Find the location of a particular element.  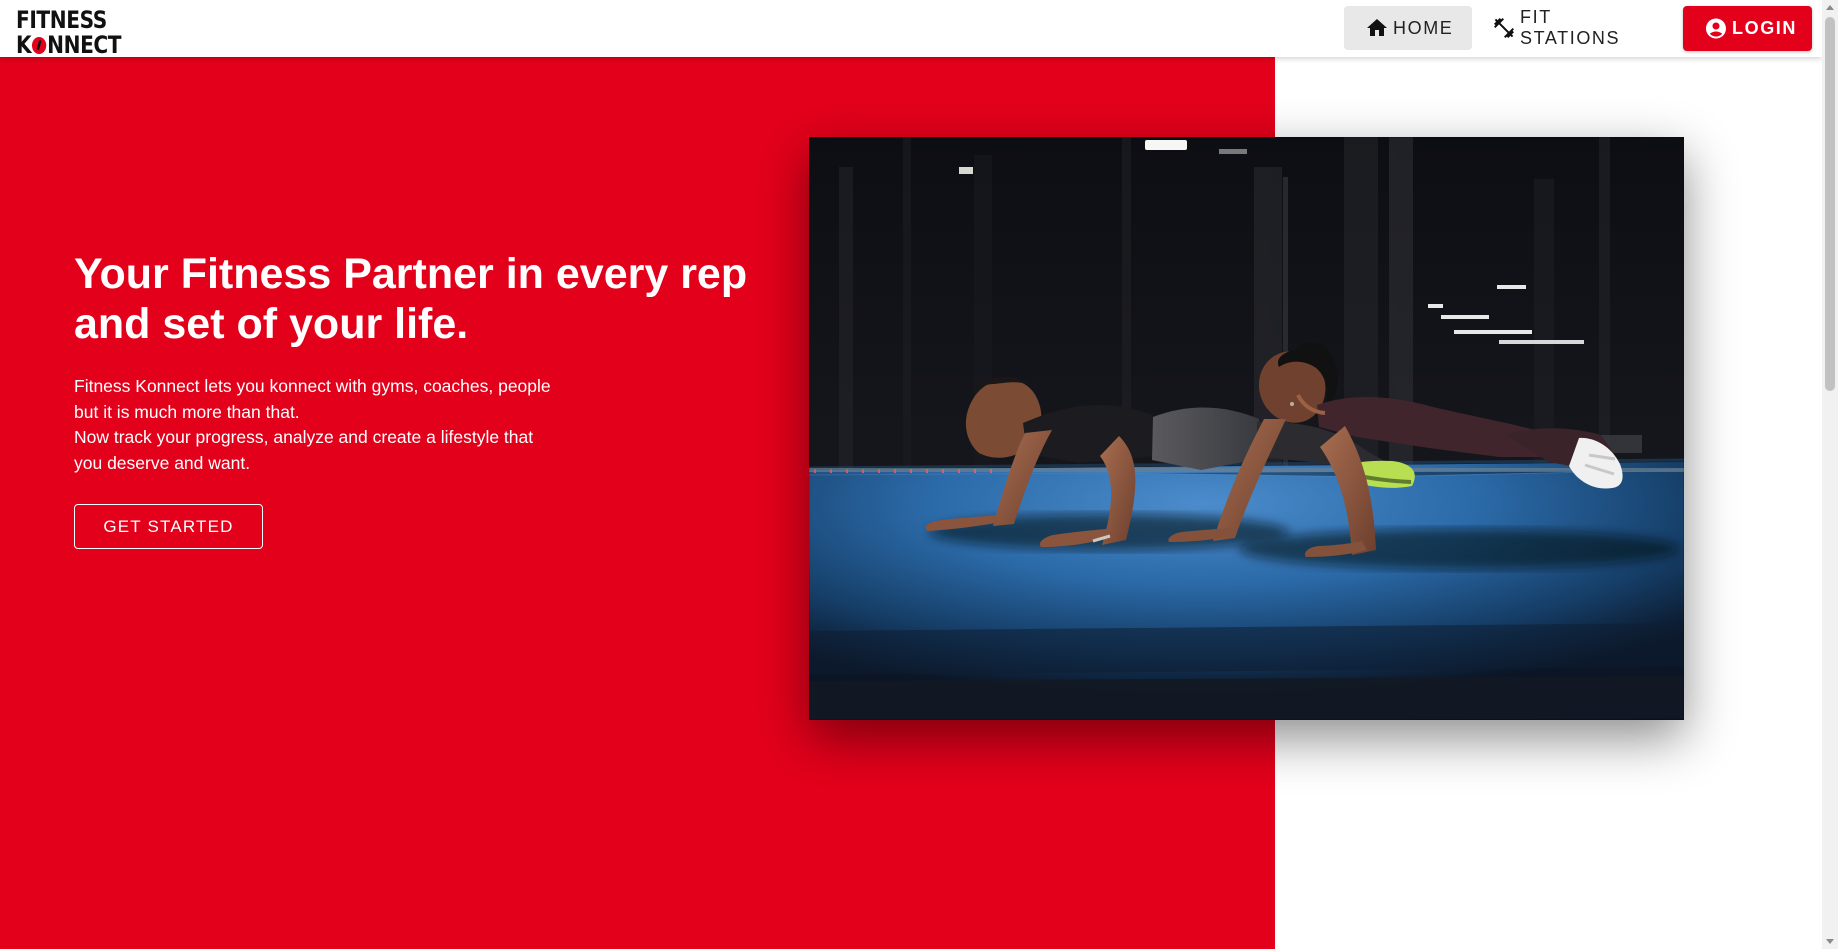

get-started-button: GET STARTED is located at coordinates (168, 526).